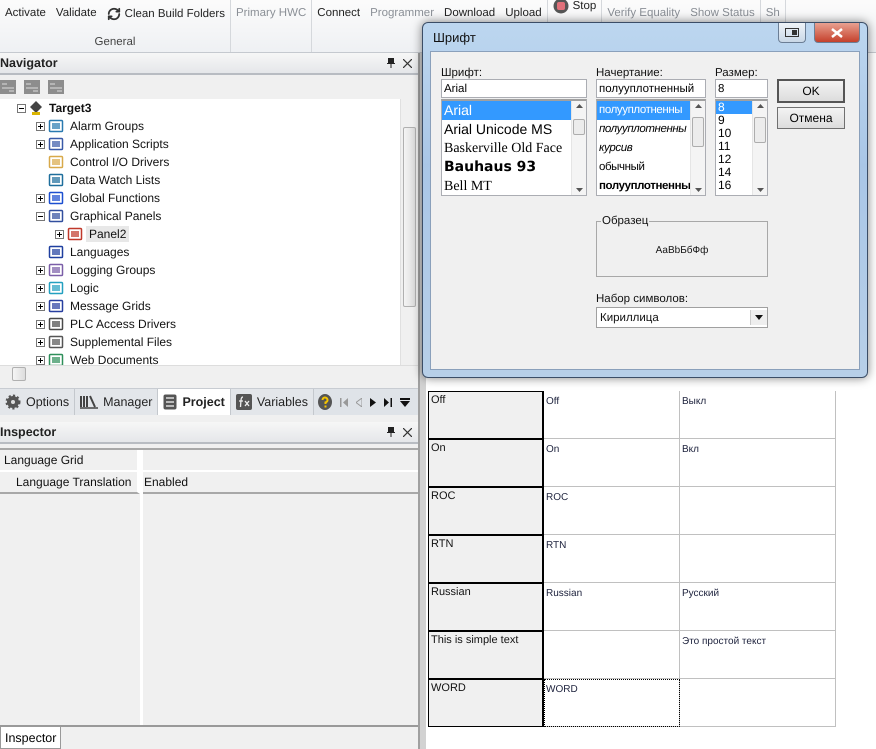  Describe the element at coordinates (116, 402) in the screenshot. I see `panel-tab: Manager` at that location.